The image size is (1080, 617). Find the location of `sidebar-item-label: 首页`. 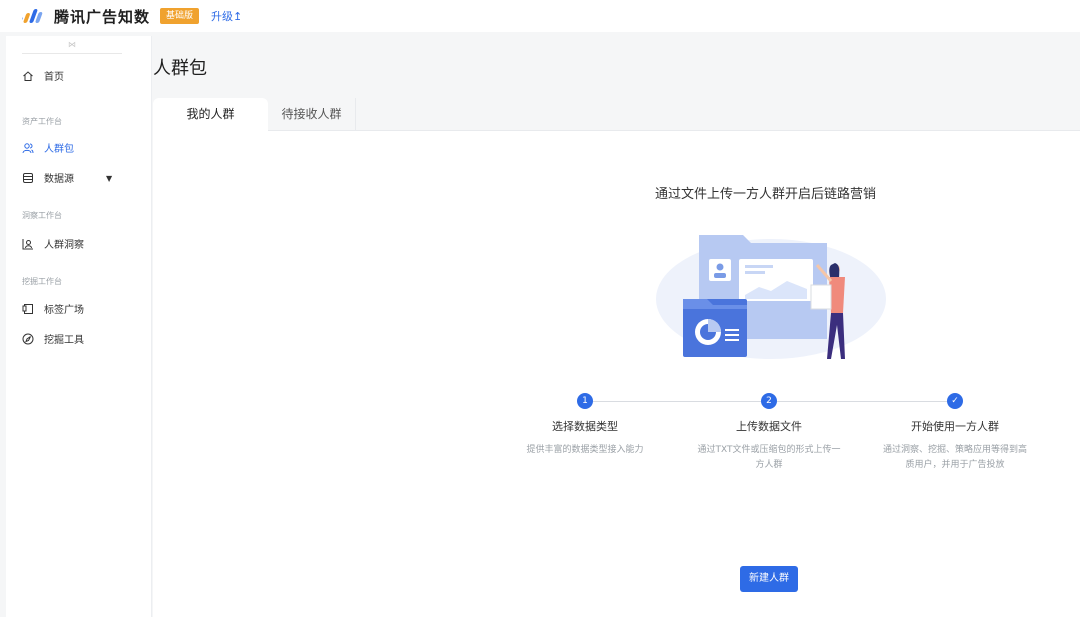

sidebar-item-label: 首页 is located at coordinates (54, 75).